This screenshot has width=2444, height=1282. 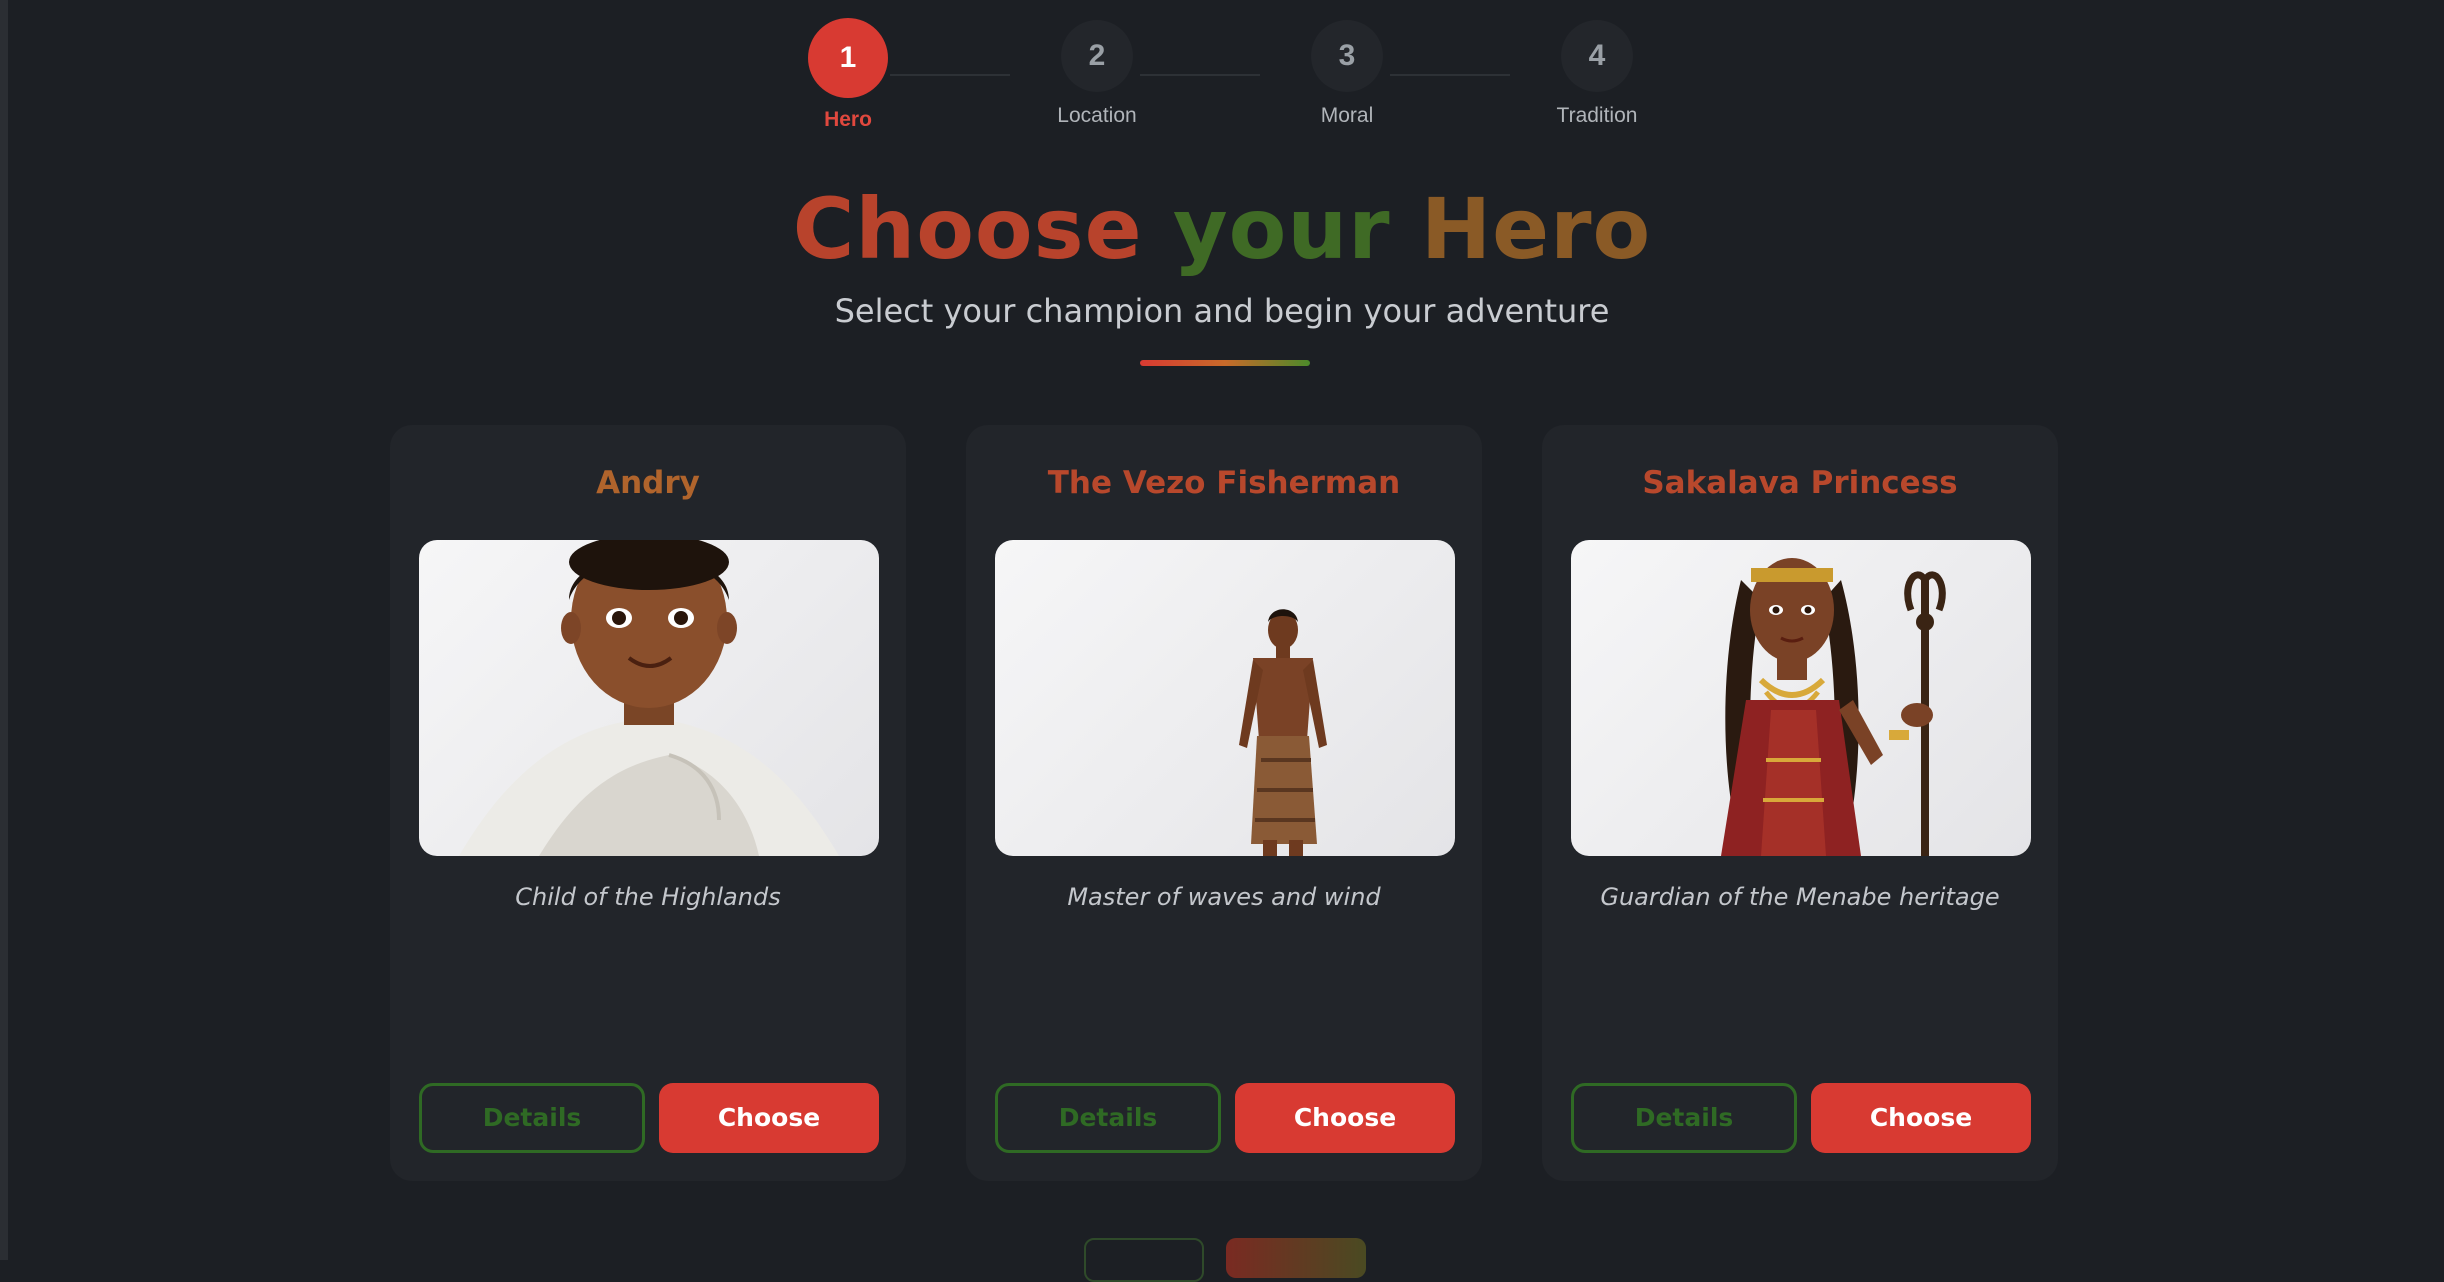 I want to click on title-word: your, so click(x=1281, y=229).